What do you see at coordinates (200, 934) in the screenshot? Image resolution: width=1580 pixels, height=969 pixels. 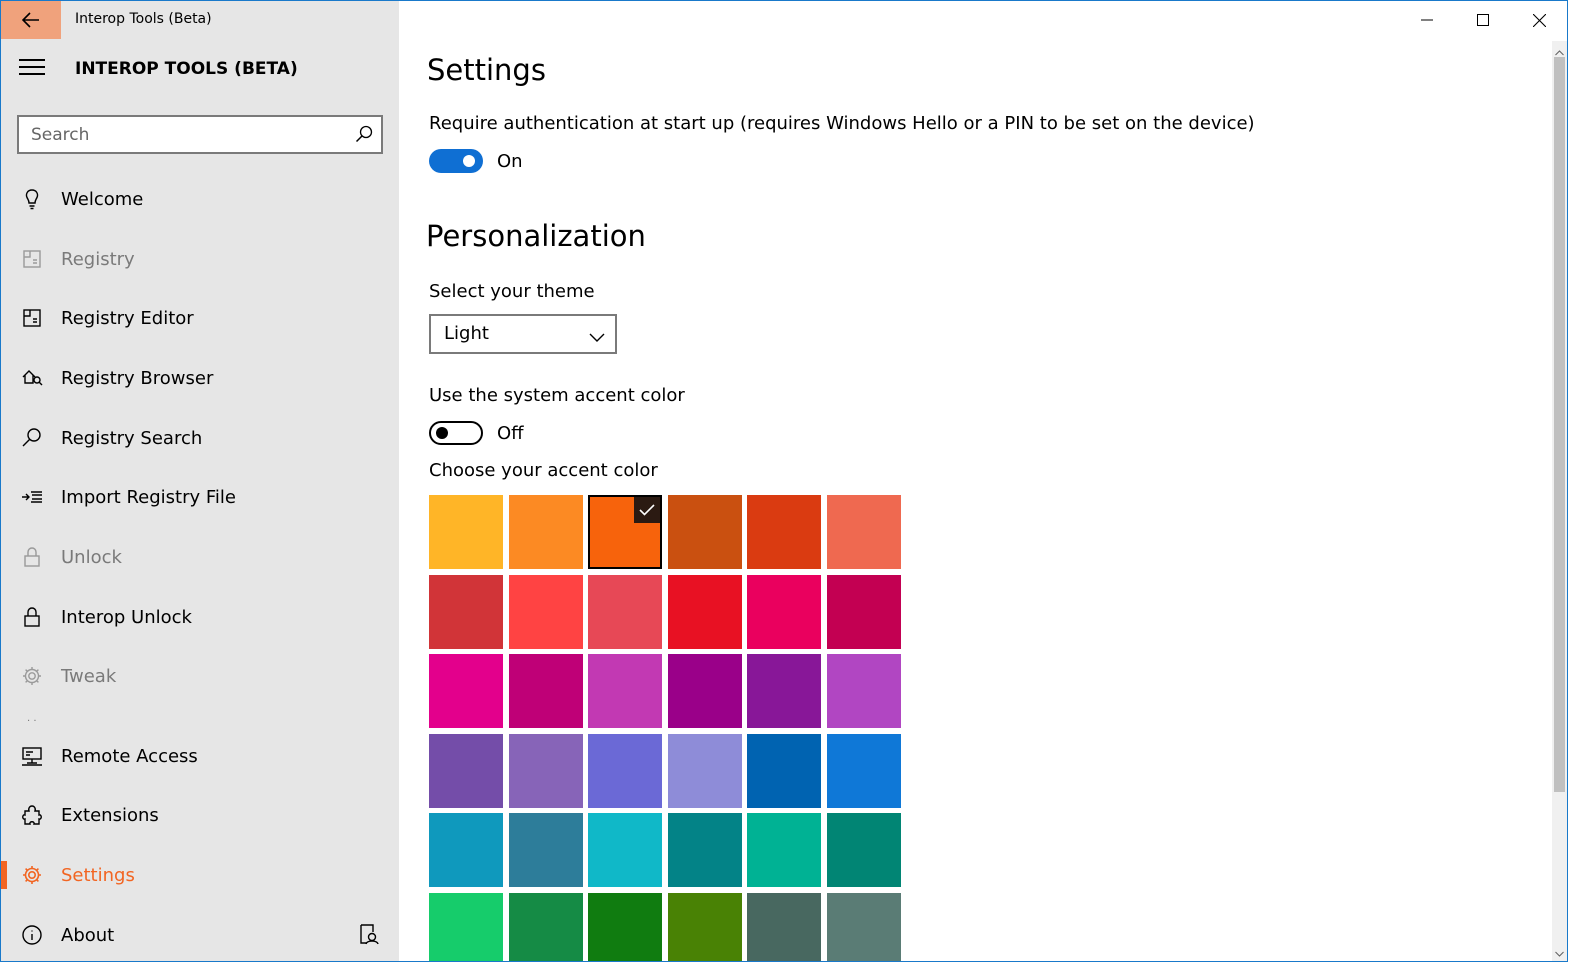 I see `nav-item-about: About` at bounding box center [200, 934].